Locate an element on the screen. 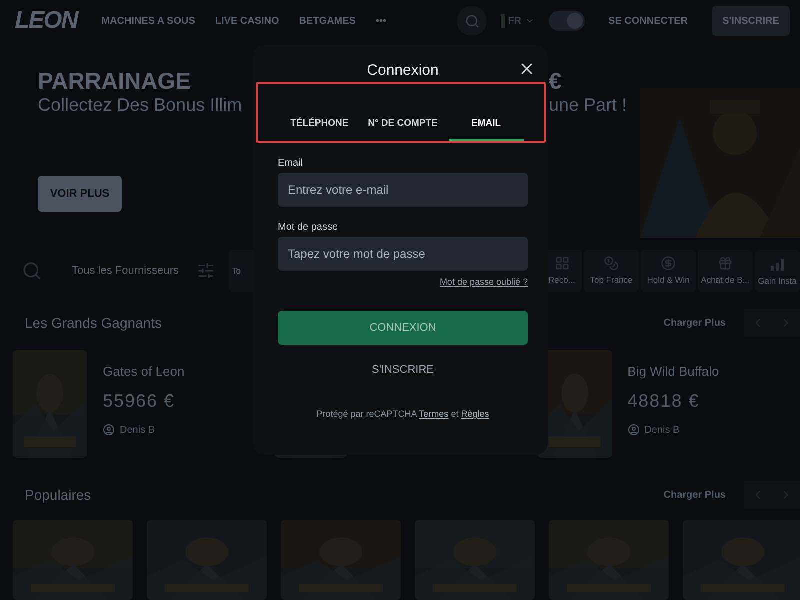  input-field: Entrez votre e-mail is located at coordinates (403, 190).